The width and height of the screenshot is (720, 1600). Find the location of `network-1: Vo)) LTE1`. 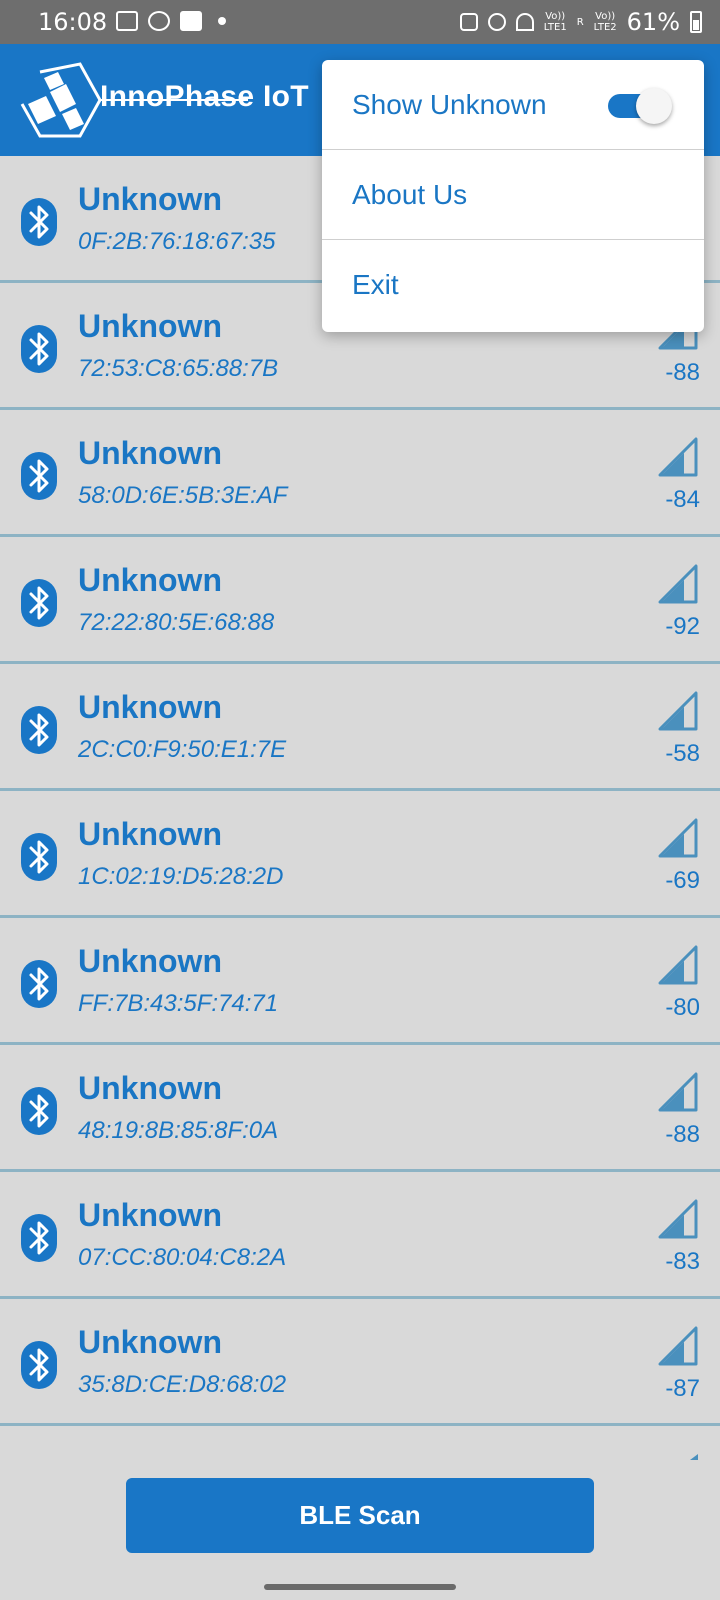

network-1: Vo)) LTE1 is located at coordinates (555, 22).